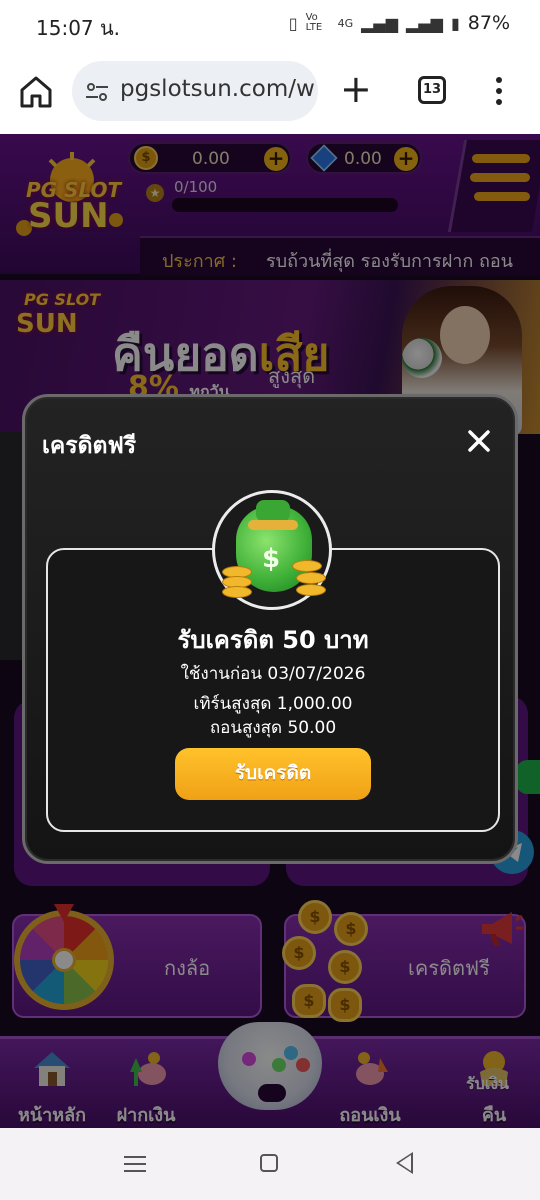  Describe the element at coordinates (273, 728) in the screenshot. I see `reward-max-withdraw: ถอนสูงสุด 50.00` at that location.